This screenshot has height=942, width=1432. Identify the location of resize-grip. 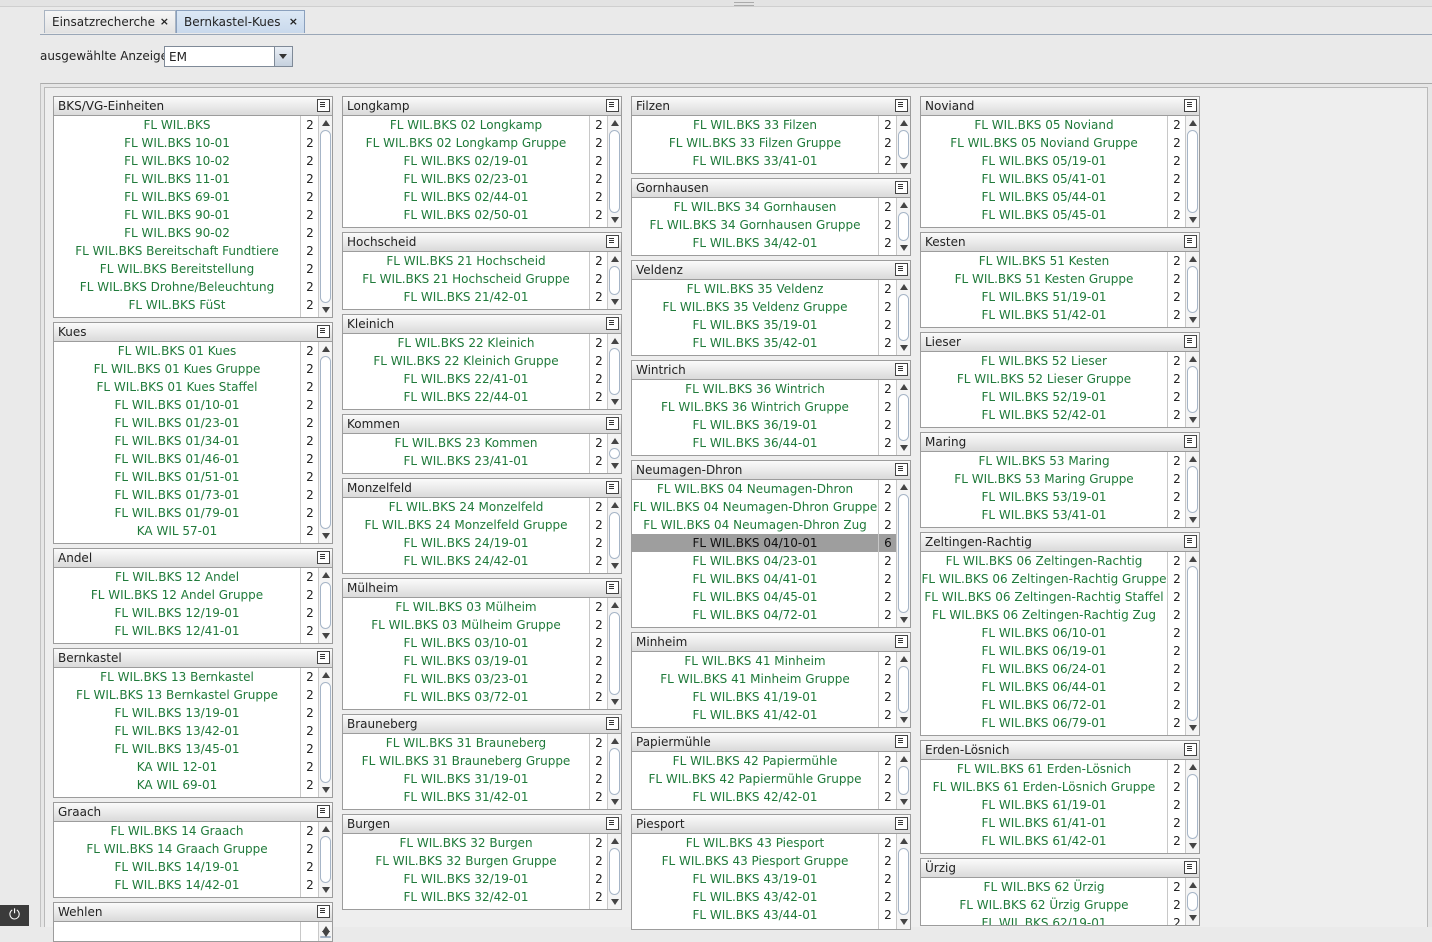
(744, 4).